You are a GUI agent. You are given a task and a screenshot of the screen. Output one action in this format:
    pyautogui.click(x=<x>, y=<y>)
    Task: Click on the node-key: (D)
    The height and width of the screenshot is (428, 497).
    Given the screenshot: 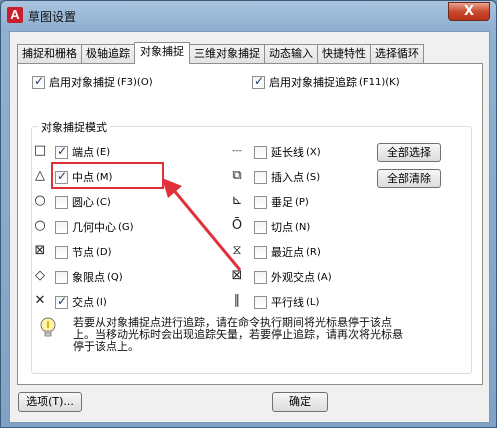 What is the action you would take?
    pyautogui.click(x=104, y=252)
    